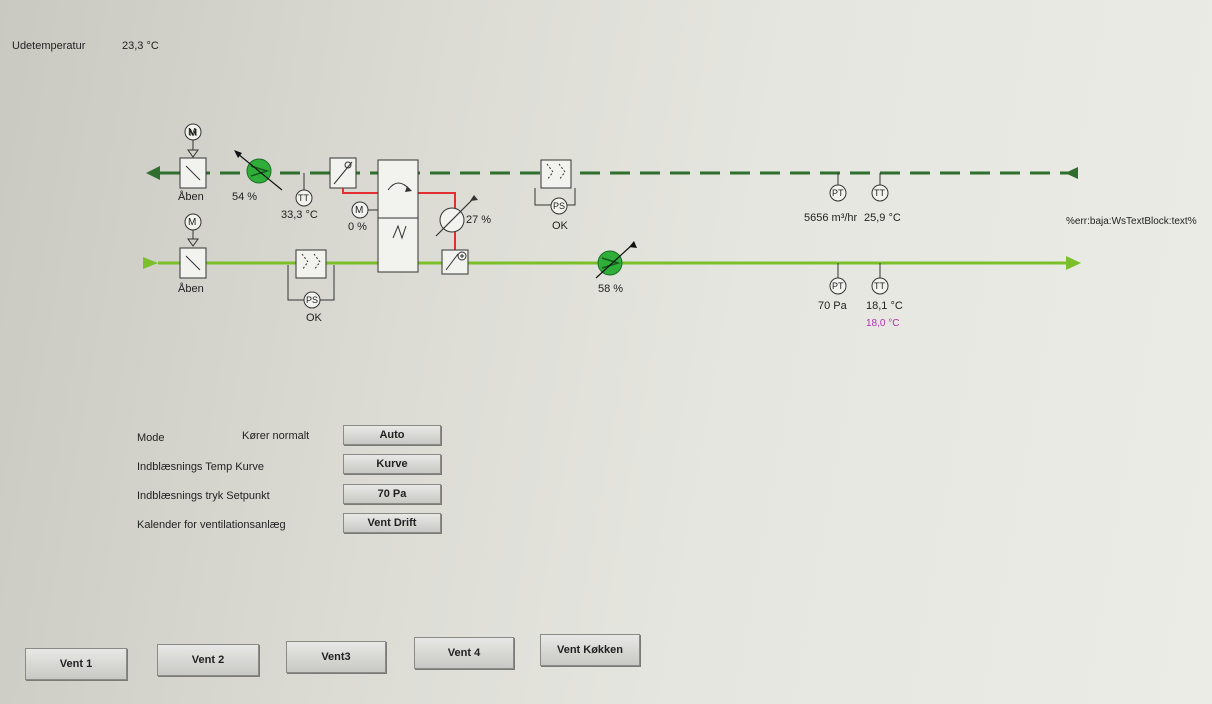 The height and width of the screenshot is (704, 1212). Describe the element at coordinates (303, 198) in the screenshot. I see `exhaust-temp-tag: TT` at that location.